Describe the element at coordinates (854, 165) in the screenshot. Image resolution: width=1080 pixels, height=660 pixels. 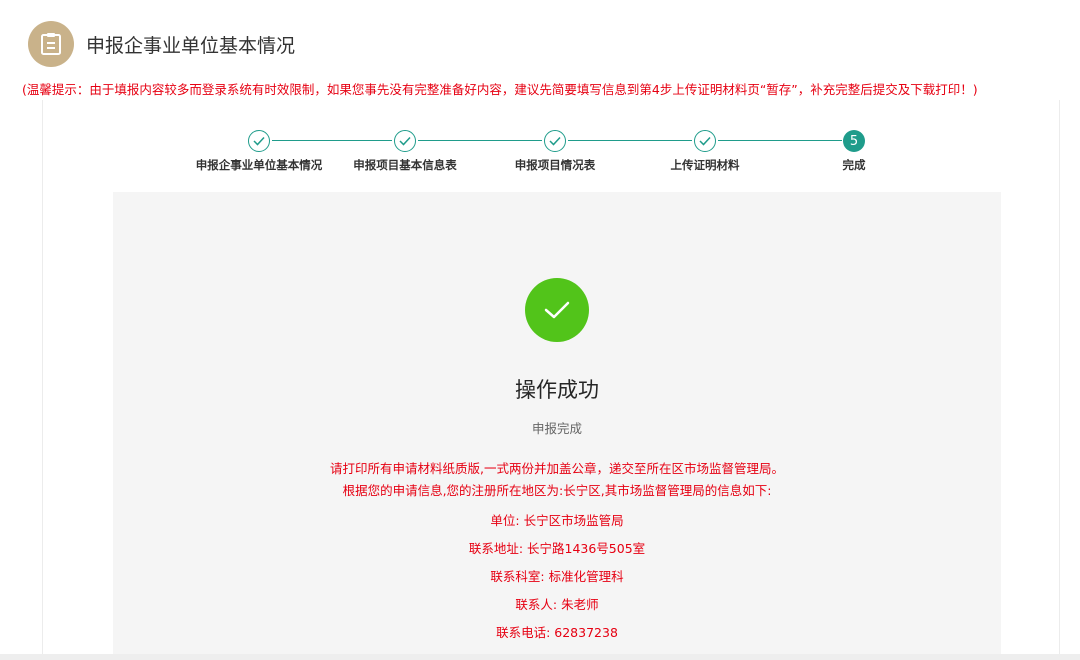
I see `step-label: 完成` at that location.